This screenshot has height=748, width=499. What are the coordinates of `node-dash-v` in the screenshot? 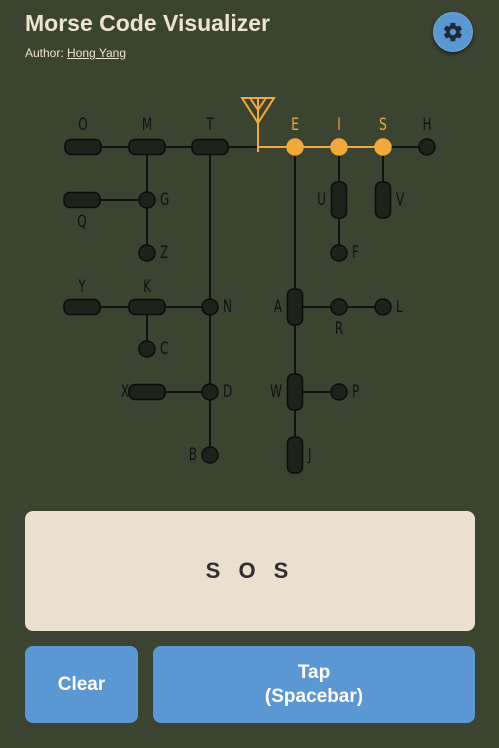 It's located at (383, 200).